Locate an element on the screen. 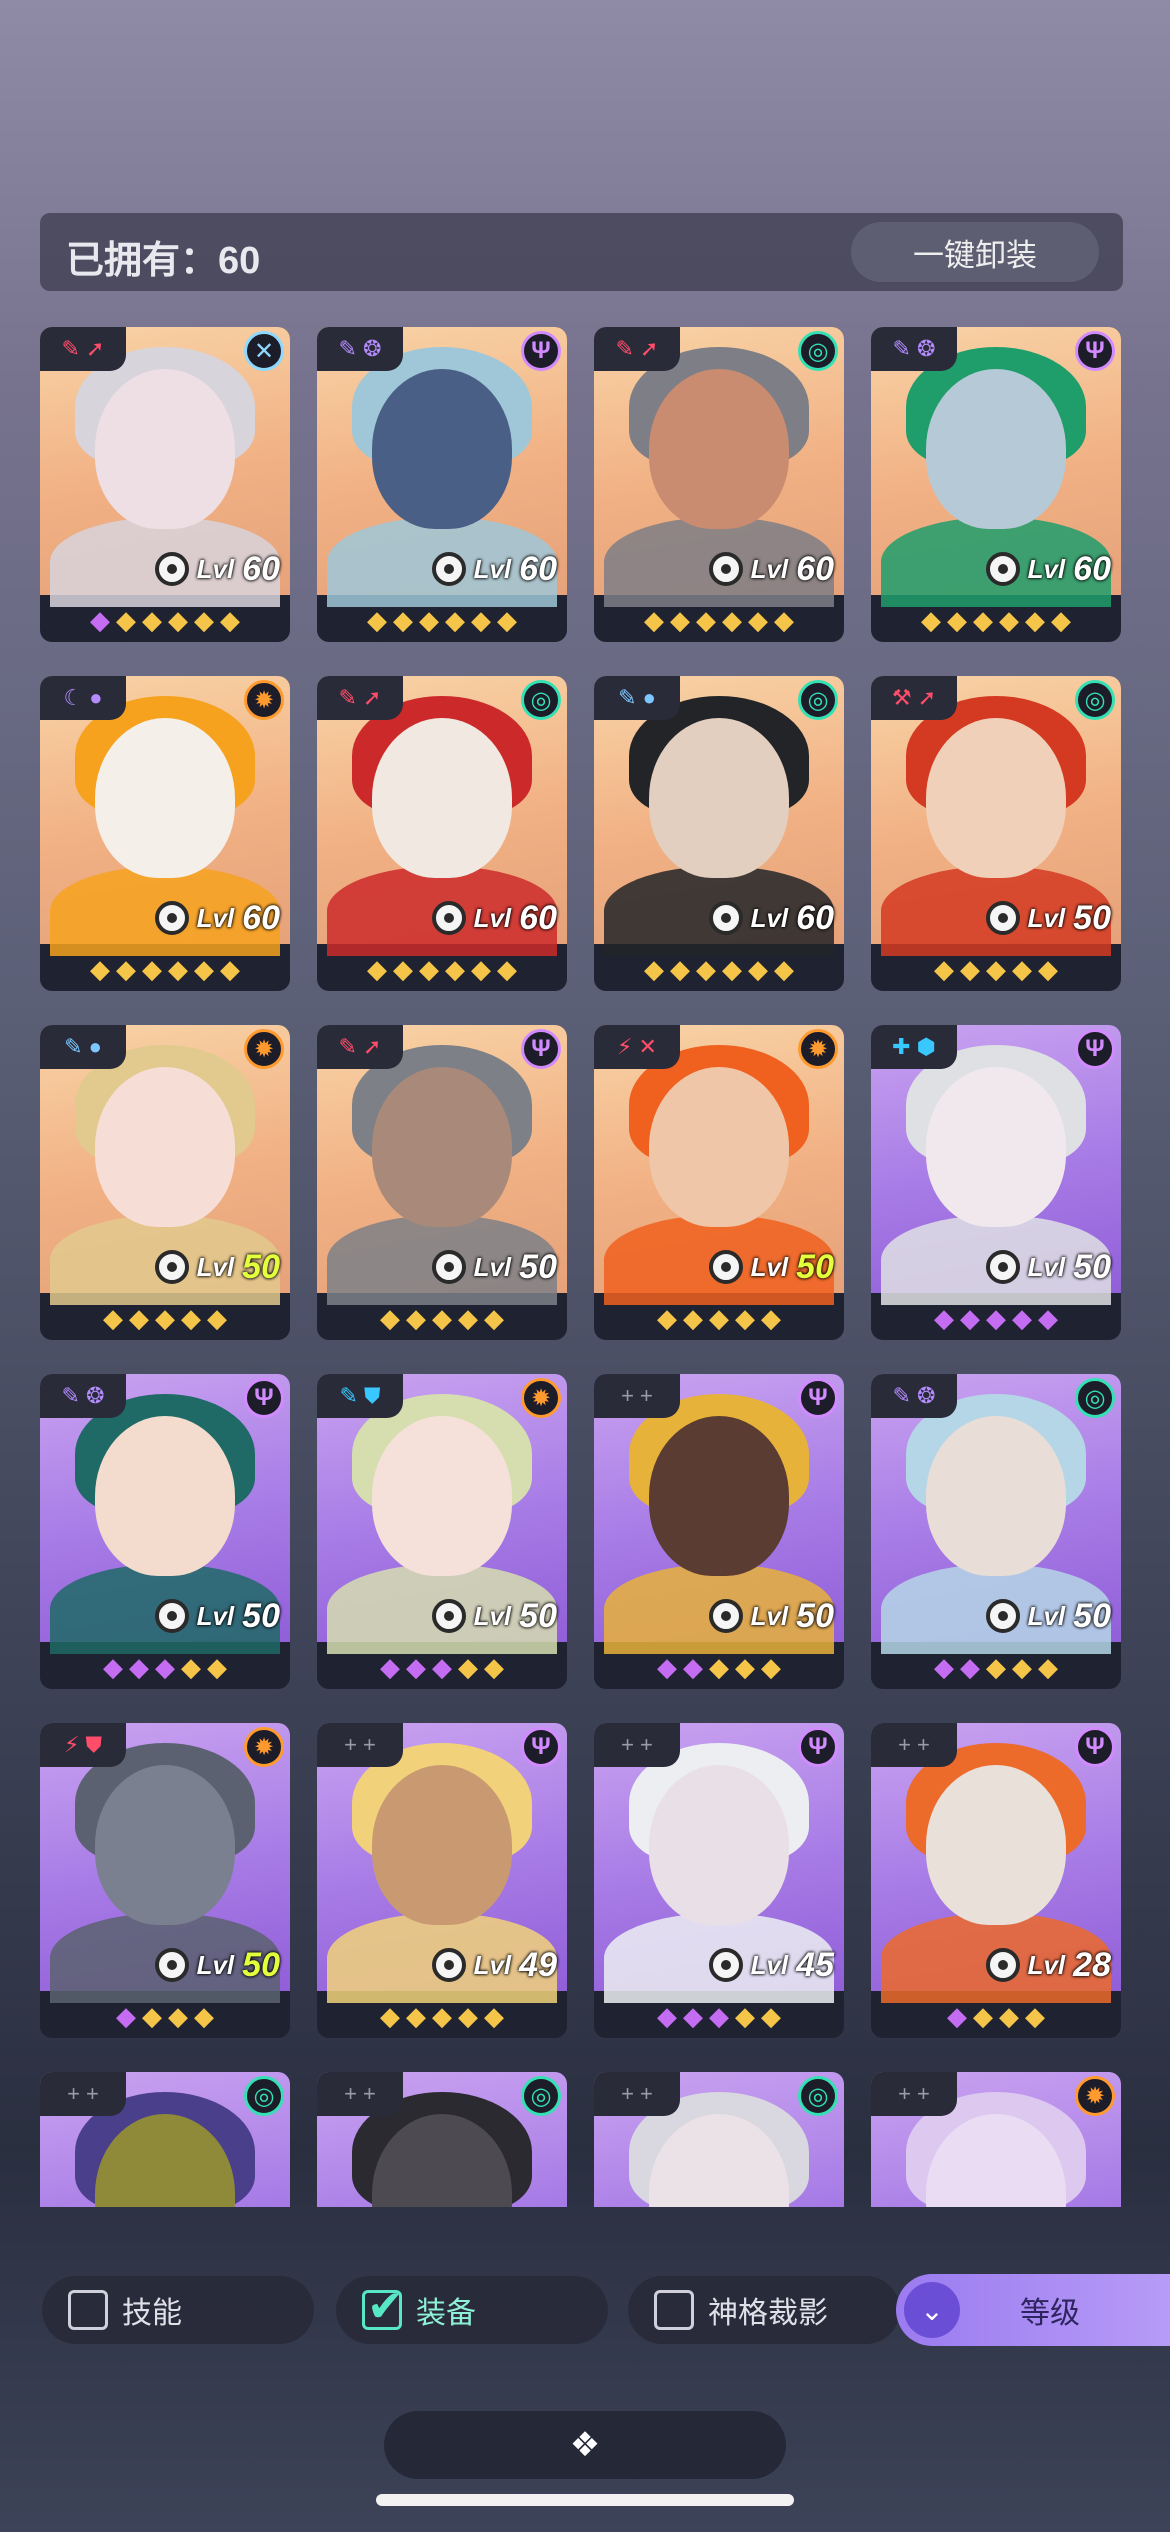 The image size is (1170, 2532). hero-portrait: ✚ ⬢ Ψ Lvl 50 is located at coordinates (996, 1165).